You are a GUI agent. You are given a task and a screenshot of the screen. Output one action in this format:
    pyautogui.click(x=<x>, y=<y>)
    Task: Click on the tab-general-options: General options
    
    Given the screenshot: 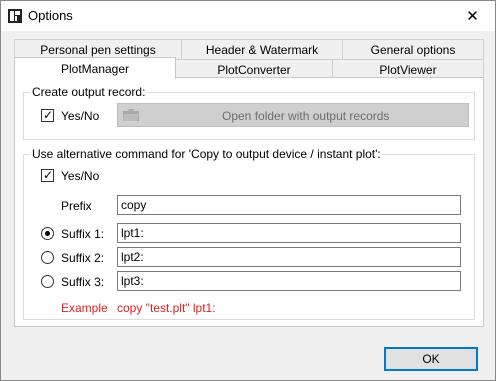 What is the action you would take?
    pyautogui.click(x=413, y=49)
    